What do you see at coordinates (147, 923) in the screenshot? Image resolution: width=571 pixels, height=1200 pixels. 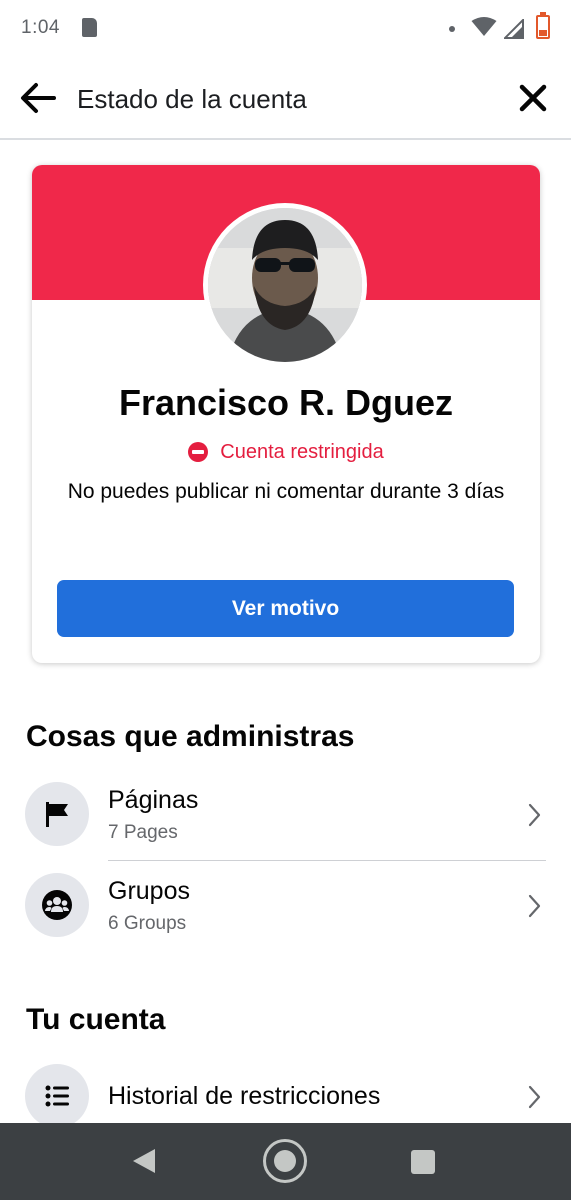 I see `list-item-subtitle: 6 Groups` at bounding box center [147, 923].